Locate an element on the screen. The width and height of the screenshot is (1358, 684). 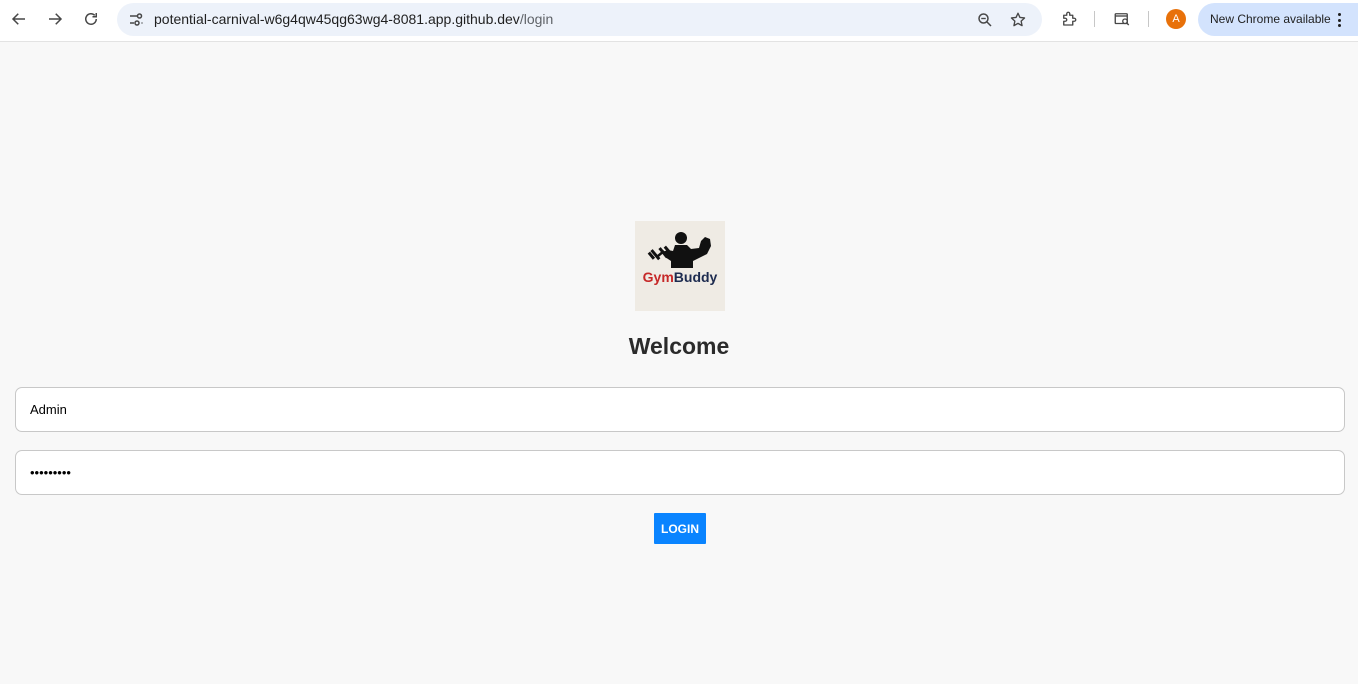
bodybuilder-icon is located at coordinates (679, 250).